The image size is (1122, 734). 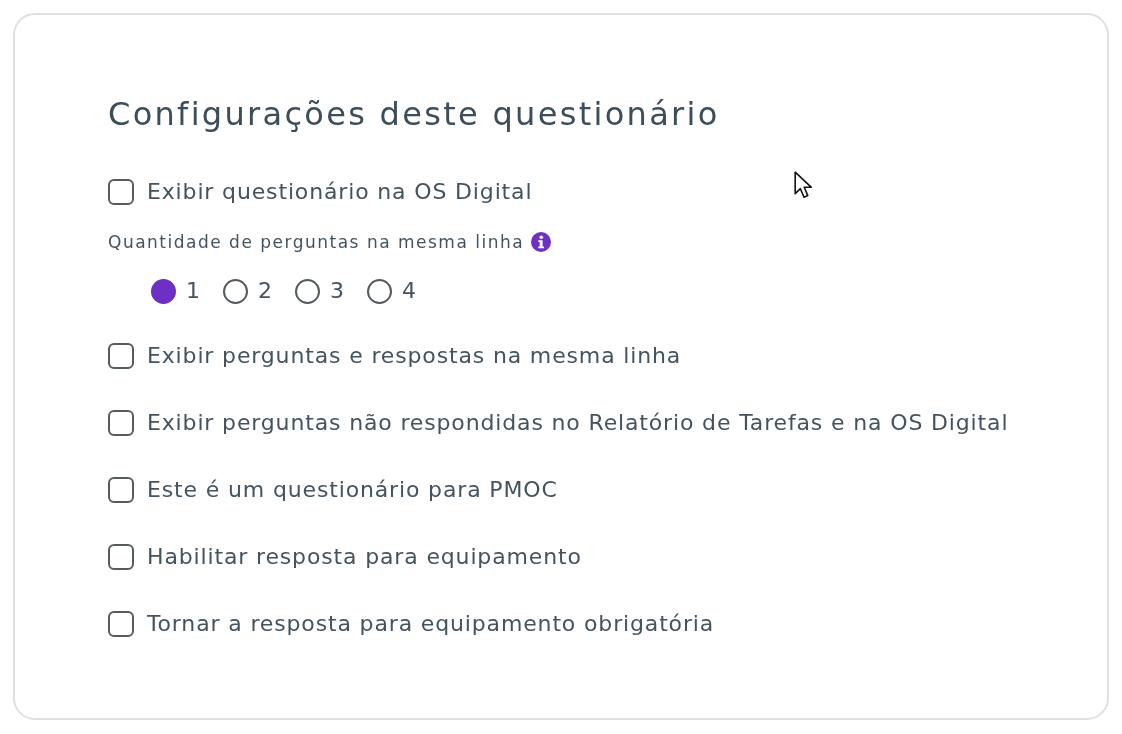 I want to click on radio-label: 4, so click(x=409, y=291).